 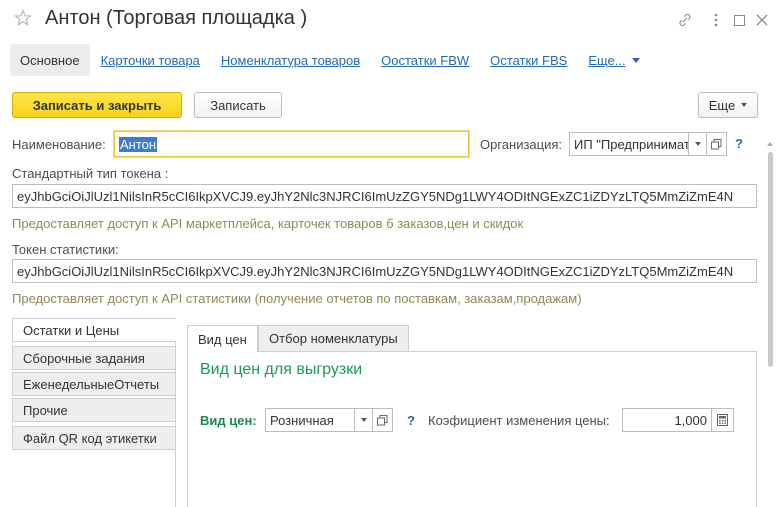 I want to click on tab-stock-fbw: Оостатки FBW, so click(x=425, y=60).